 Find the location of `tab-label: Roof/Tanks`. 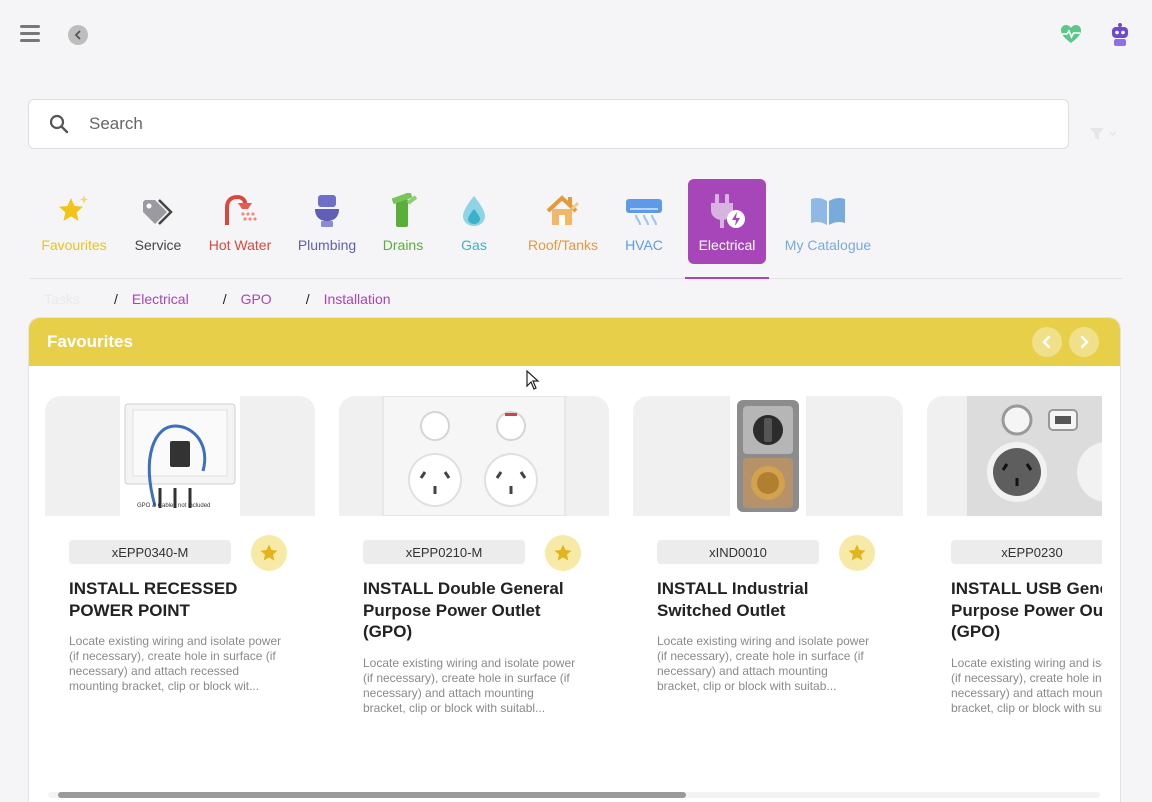

tab-label: Roof/Tanks is located at coordinates (563, 245).